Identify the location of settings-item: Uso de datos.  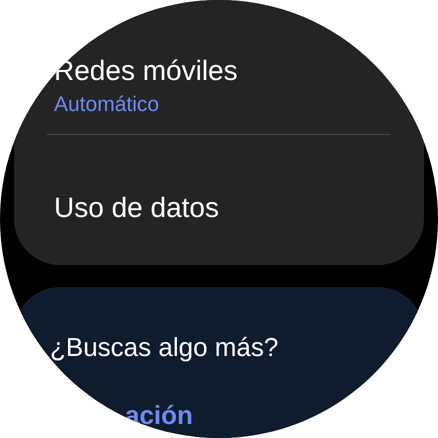
(218, 208).